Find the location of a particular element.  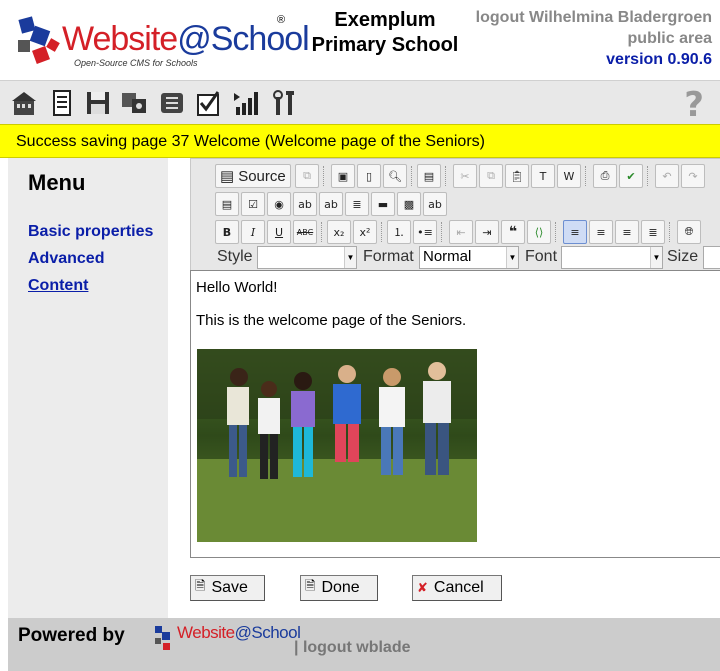

user-line: logout Wilhelmina Bladergroen is located at coordinates (594, 17).